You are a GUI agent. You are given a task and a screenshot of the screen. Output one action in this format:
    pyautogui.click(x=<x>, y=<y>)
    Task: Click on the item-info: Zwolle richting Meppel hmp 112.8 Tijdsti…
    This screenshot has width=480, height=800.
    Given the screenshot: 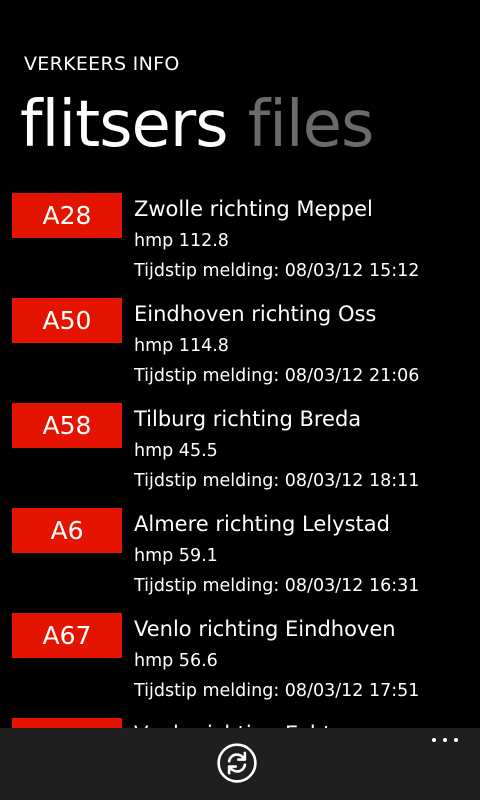 What is the action you would take?
    pyautogui.click(x=304, y=239)
    